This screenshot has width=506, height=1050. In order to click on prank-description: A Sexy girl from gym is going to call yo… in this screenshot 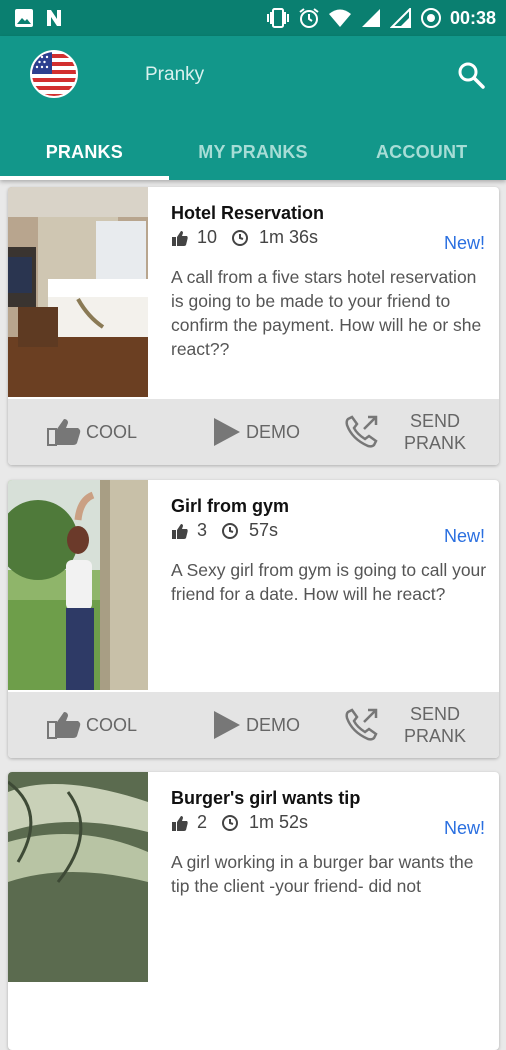, I will do `click(329, 582)`.